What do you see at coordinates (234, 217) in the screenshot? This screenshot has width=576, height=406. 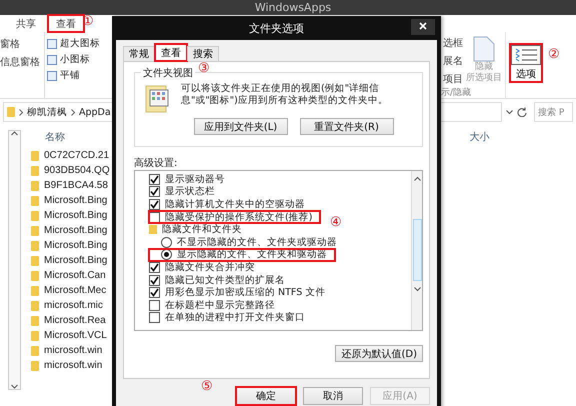 I see `setting-row: 隐藏受保护的操作系统文件(推荐)` at bounding box center [234, 217].